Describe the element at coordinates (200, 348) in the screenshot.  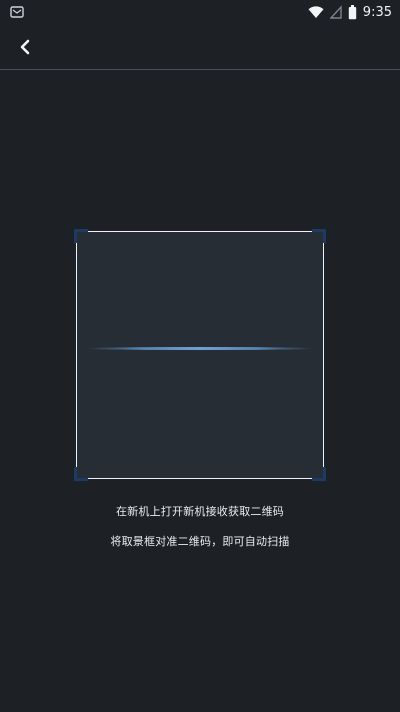
I see `scan-line` at that location.